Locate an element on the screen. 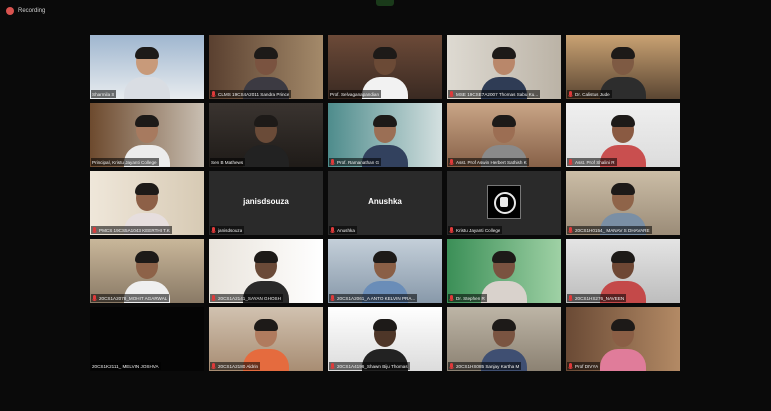 The image size is (771, 411). participant-name-tag: Dr. Calistus Jude is located at coordinates (589, 94).